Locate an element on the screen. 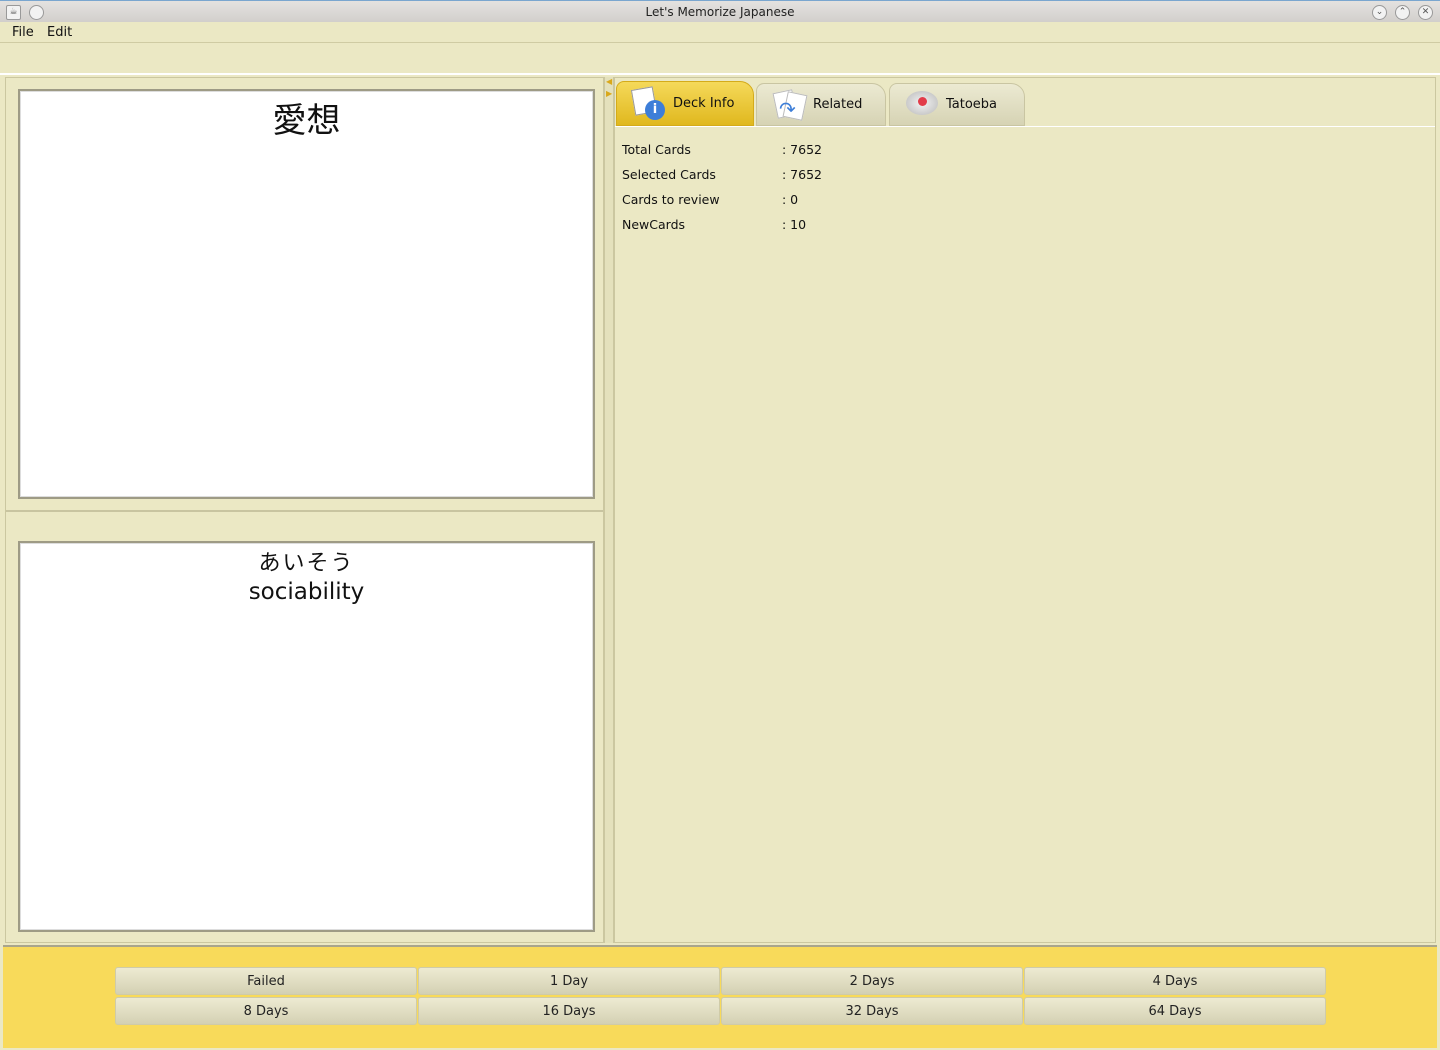 Image resolution: width=1440 pixels, height=1050 pixels. 16-days-button: 16 Days is located at coordinates (569, 1011).